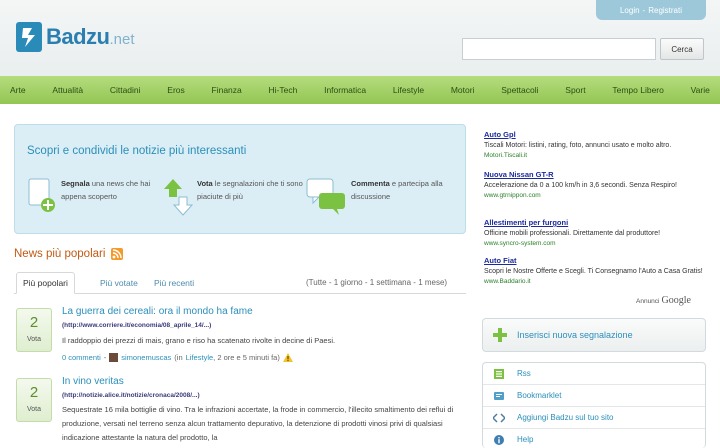  Describe the element at coordinates (565, 417) in the screenshot. I see `sidebar-item-label: Aggiungi Badzu sul tuo sito` at that location.